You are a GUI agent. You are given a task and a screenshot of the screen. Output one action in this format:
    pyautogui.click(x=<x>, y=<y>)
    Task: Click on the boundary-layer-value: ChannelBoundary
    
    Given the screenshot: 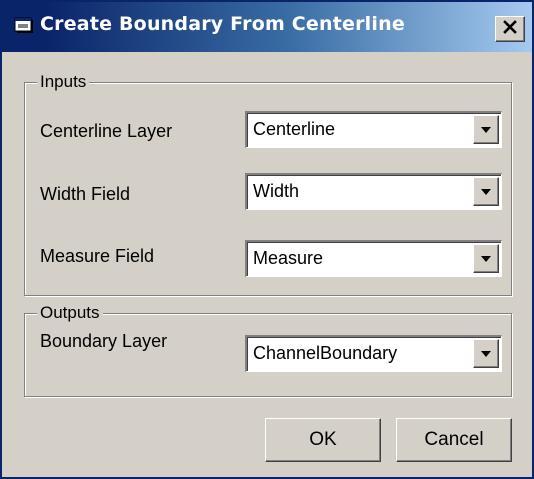 What is the action you would take?
    pyautogui.click(x=325, y=353)
    